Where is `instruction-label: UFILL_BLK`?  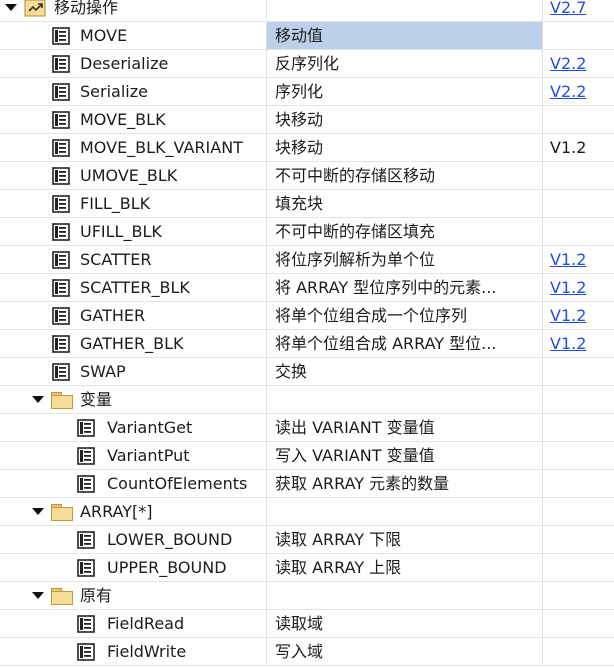
instruction-label: UFILL_BLK is located at coordinates (121, 231).